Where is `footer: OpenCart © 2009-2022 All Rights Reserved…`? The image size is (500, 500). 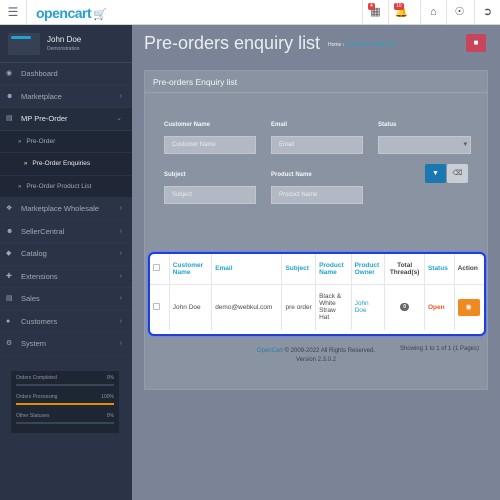 footer: OpenCart © 2009-2022 All Rights Reserved… is located at coordinates (316, 351).